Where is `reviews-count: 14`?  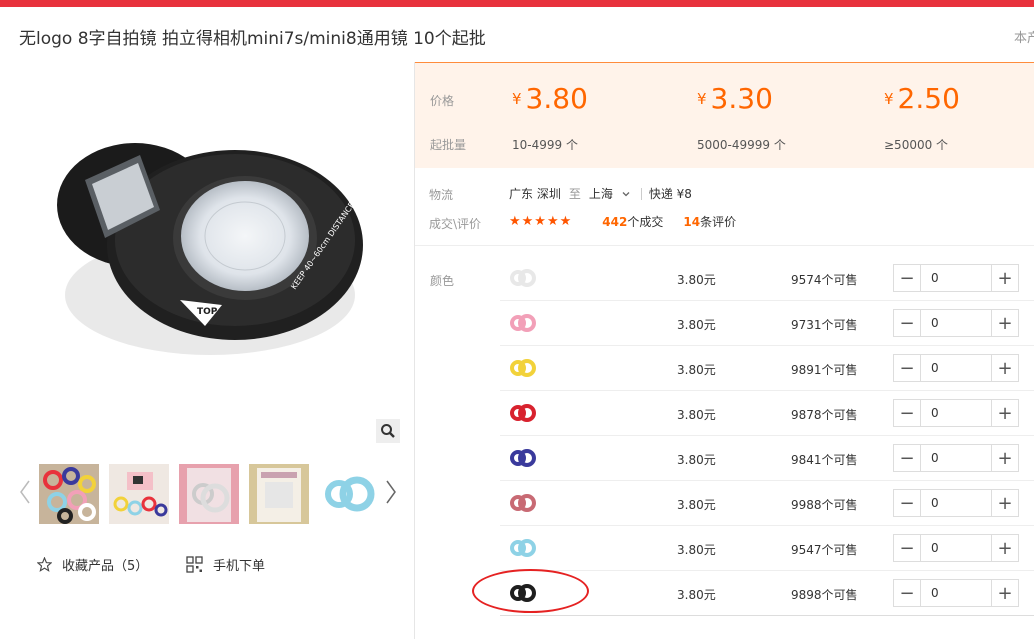
reviews-count: 14 is located at coordinates (691, 222).